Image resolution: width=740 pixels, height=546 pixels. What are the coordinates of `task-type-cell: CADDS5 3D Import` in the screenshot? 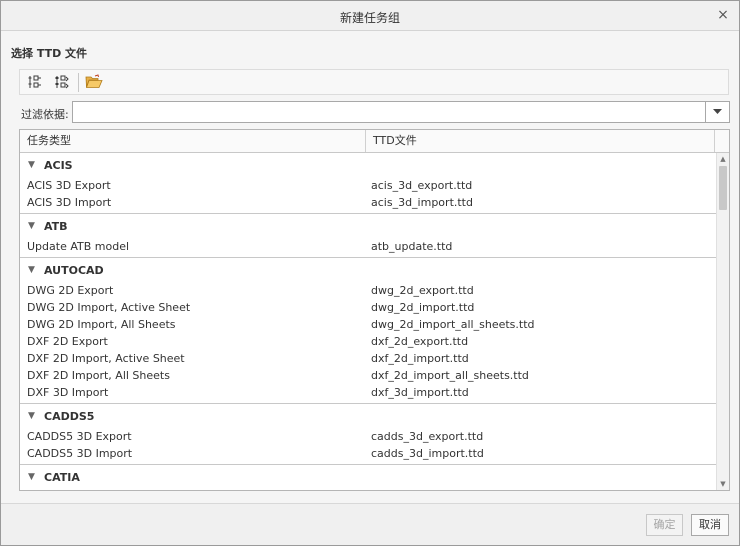 It's located at (80, 453).